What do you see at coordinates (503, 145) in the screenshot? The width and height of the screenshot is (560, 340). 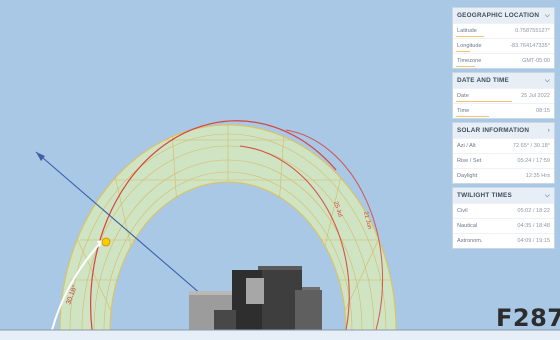 I see `azimuth-altitude-row: Azi / Alt 72.65° / 30.18°` at bounding box center [503, 145].